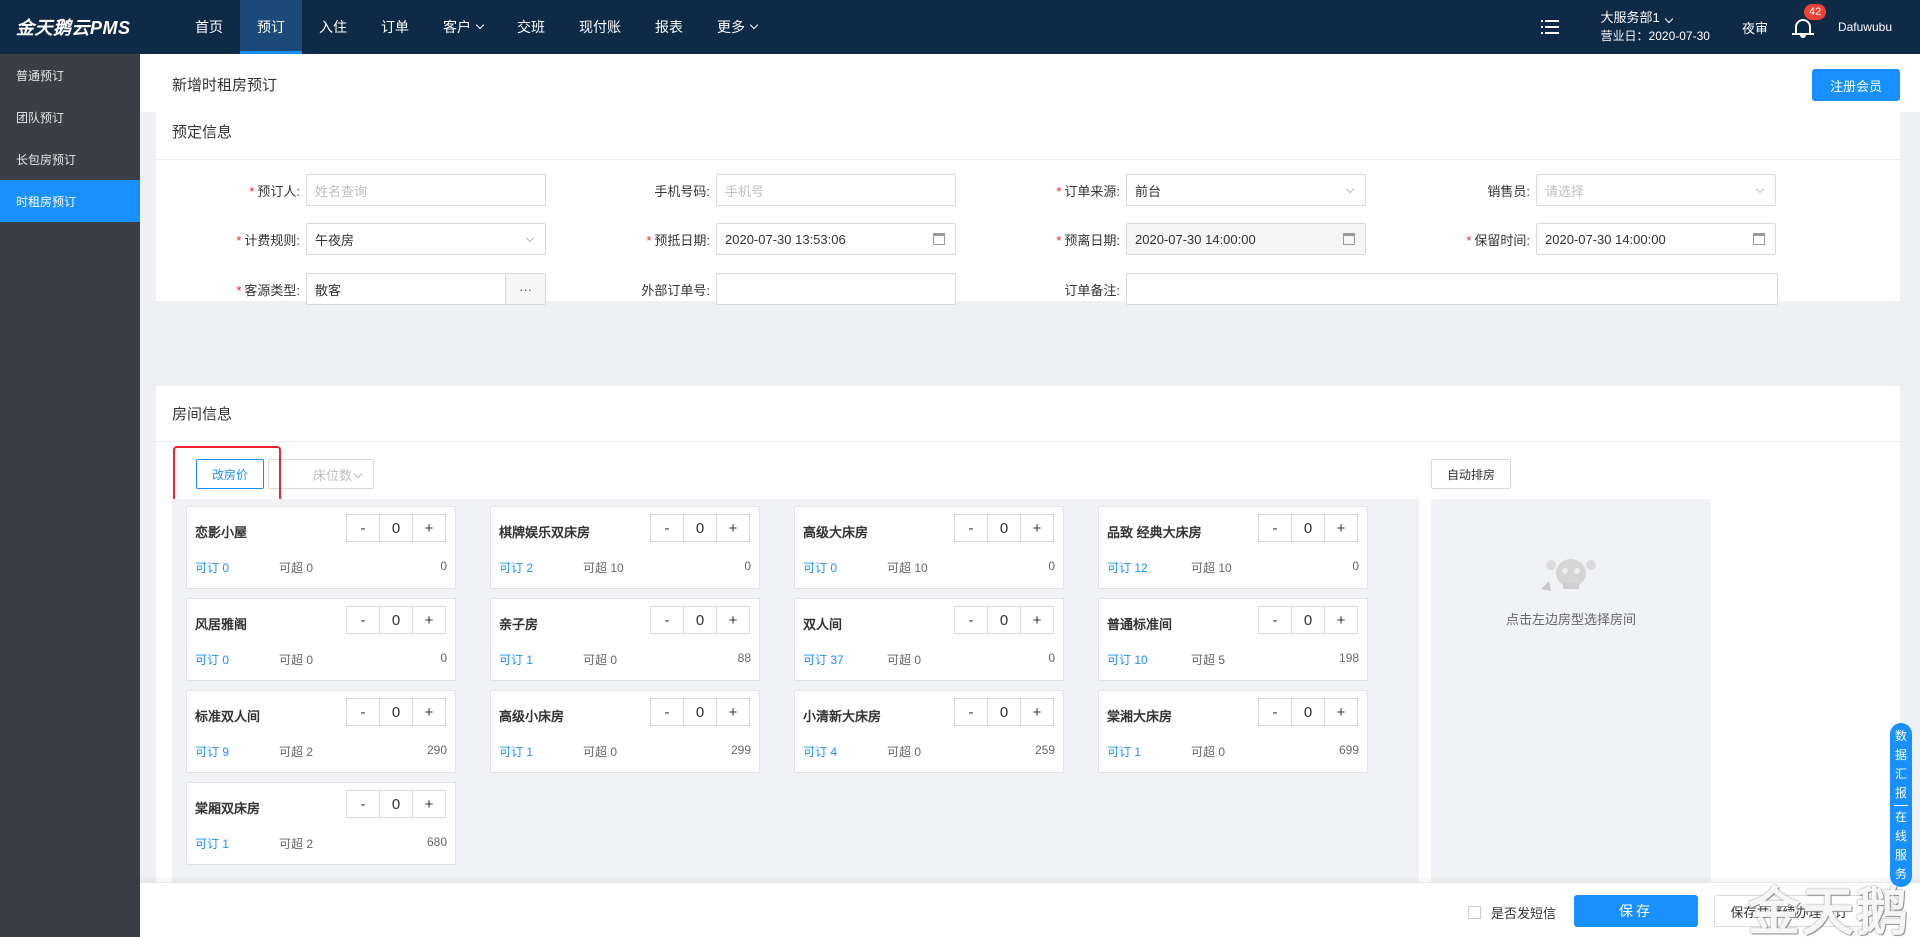 The height and width of the screenshot is (937, 1920). What do you see at coordinates (1865, 27) in the screenshot?
I see `user-menu: Dafuwubu` at bounding box center [1865, 27].